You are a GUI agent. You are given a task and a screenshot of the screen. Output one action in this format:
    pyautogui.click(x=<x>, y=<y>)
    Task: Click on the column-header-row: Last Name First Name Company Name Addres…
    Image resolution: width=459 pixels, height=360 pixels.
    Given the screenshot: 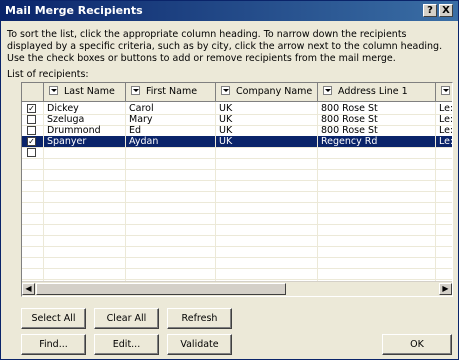 What is the action you would take?
    pyautogui.click(x=237, y=92)
    